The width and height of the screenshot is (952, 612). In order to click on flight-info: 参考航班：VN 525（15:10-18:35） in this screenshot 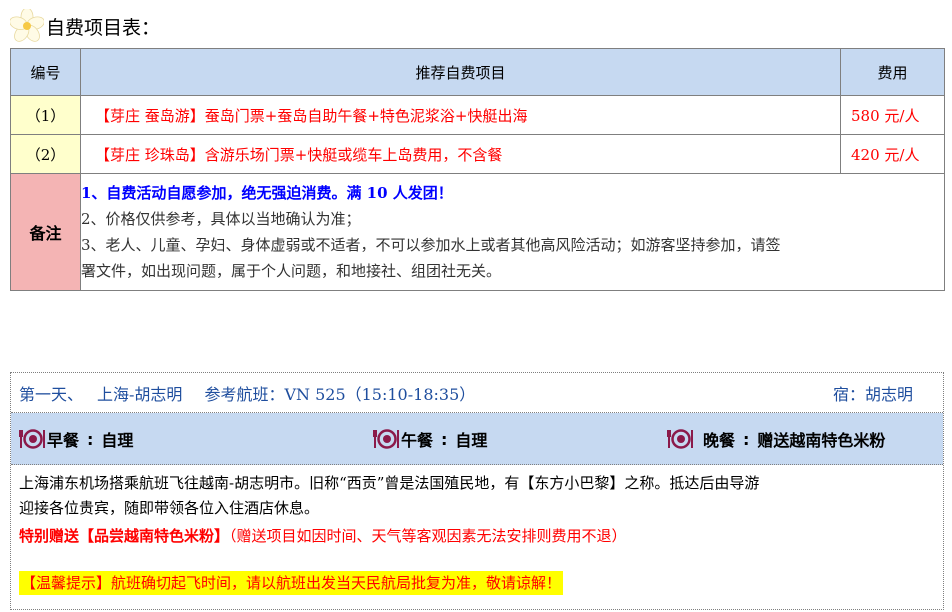, I will do `click(340, 394)`.